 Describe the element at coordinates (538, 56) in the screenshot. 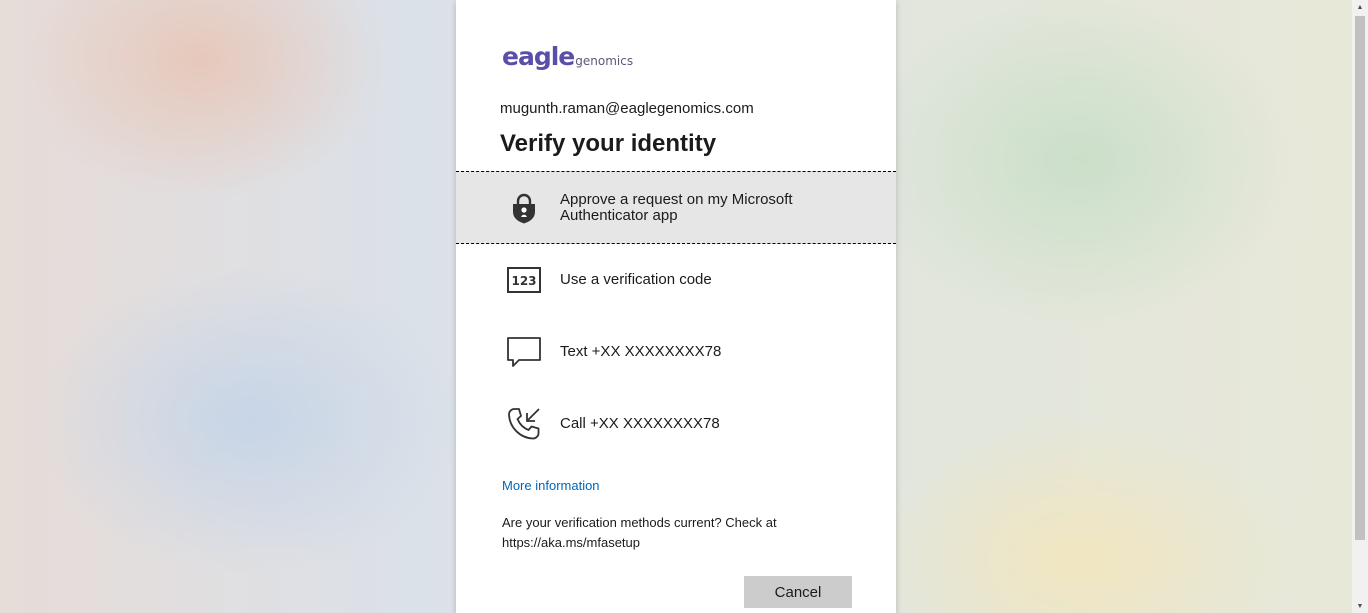

I see `logo-main-text: eagle` at that location.